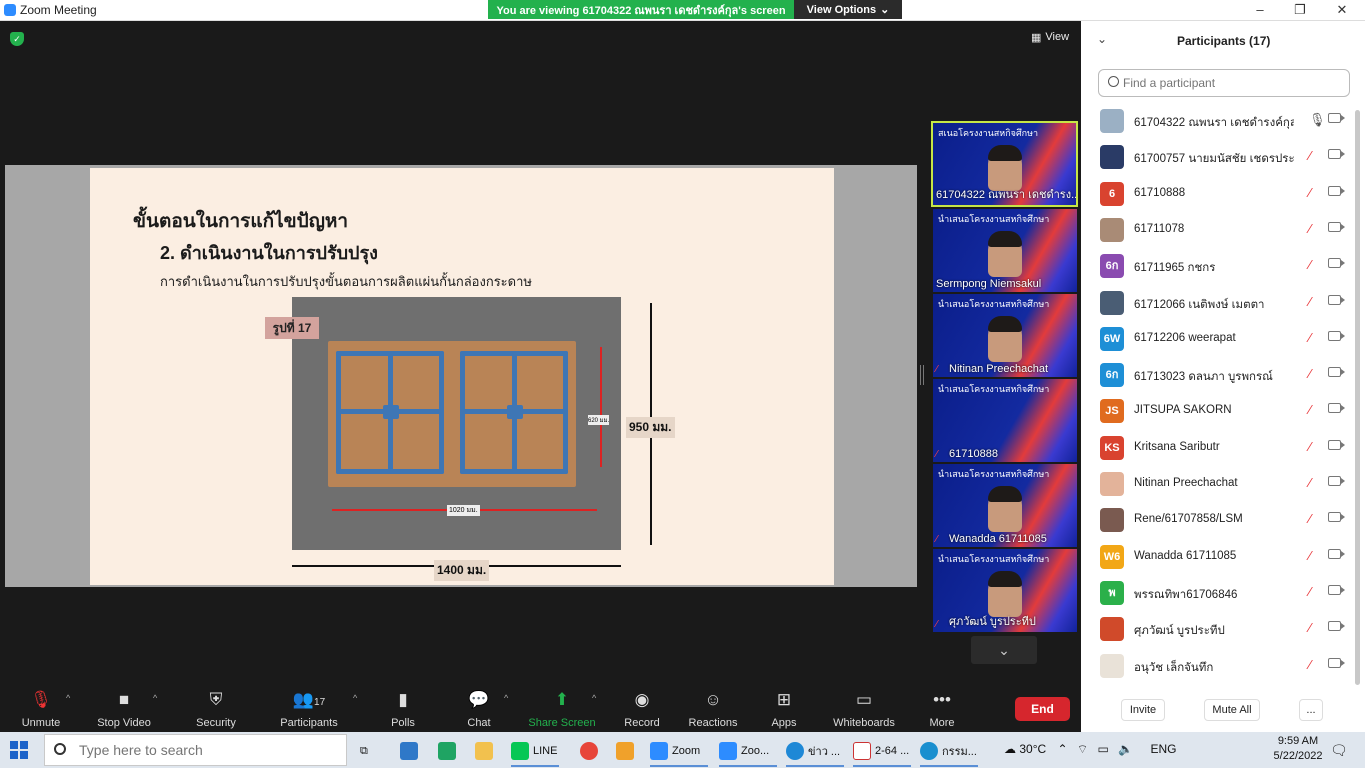 The image size is (1365, 768). Describe the element at coordinates (1217, 448) in the screenshot. I see `participant-row: KS Kritsana Saributr ⁄` at that location.